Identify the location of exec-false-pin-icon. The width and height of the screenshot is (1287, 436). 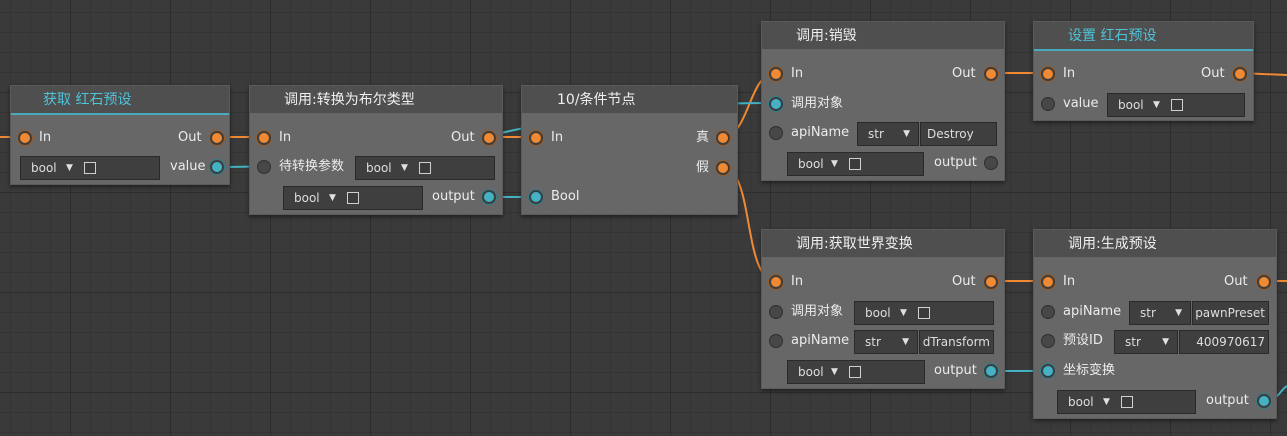
(723, 168).